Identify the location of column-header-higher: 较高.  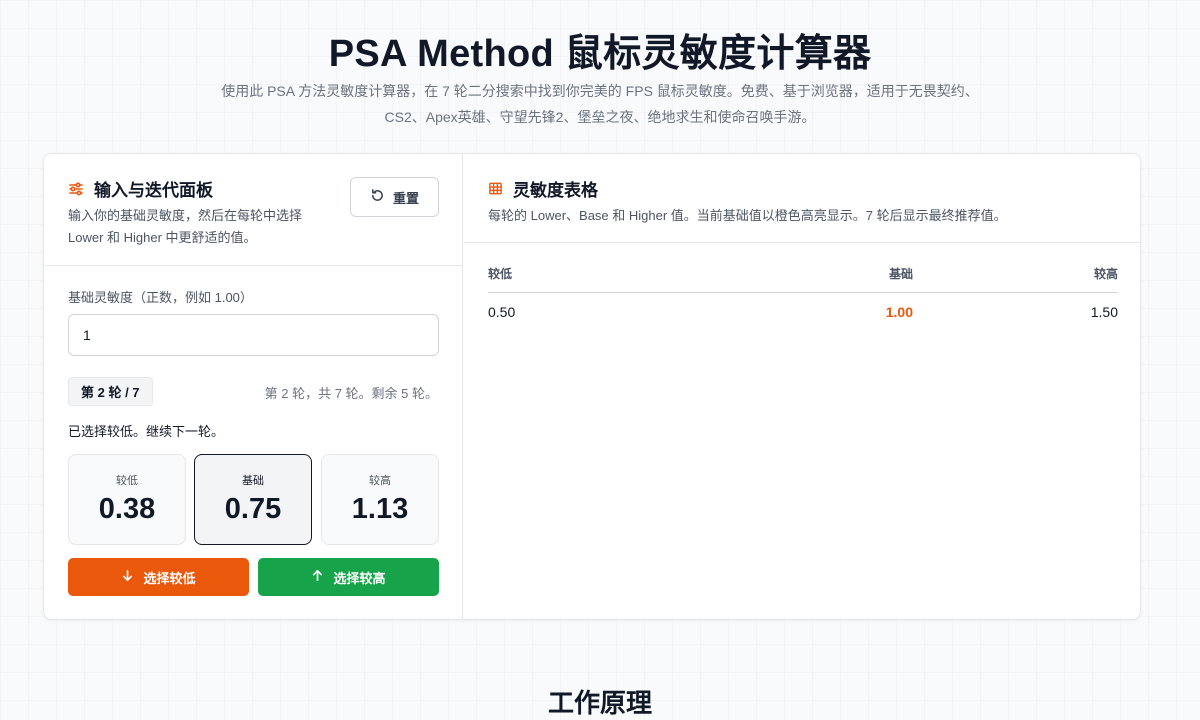
(1015, 274).